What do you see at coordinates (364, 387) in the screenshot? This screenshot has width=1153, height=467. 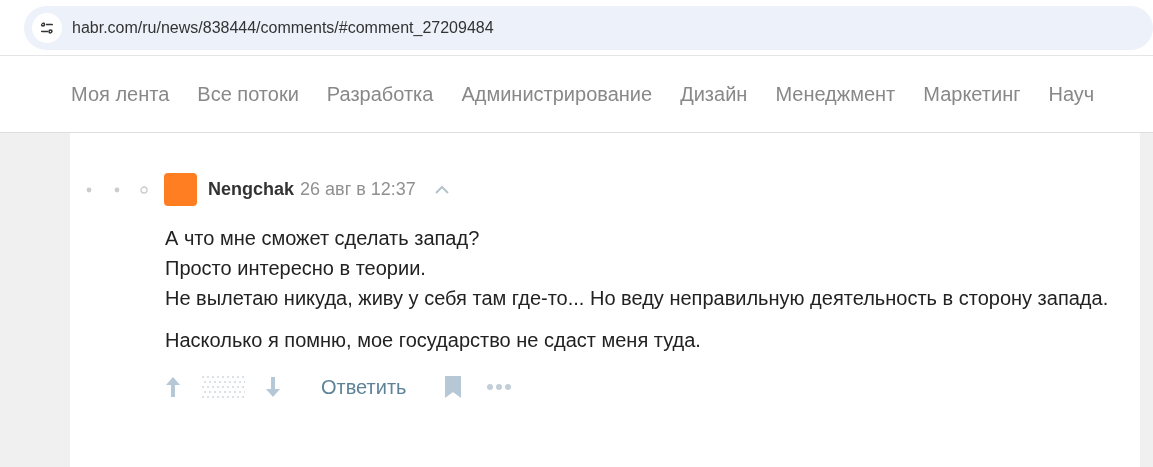 I see `reply-link: Ответить` at bounding box center [364, 387].